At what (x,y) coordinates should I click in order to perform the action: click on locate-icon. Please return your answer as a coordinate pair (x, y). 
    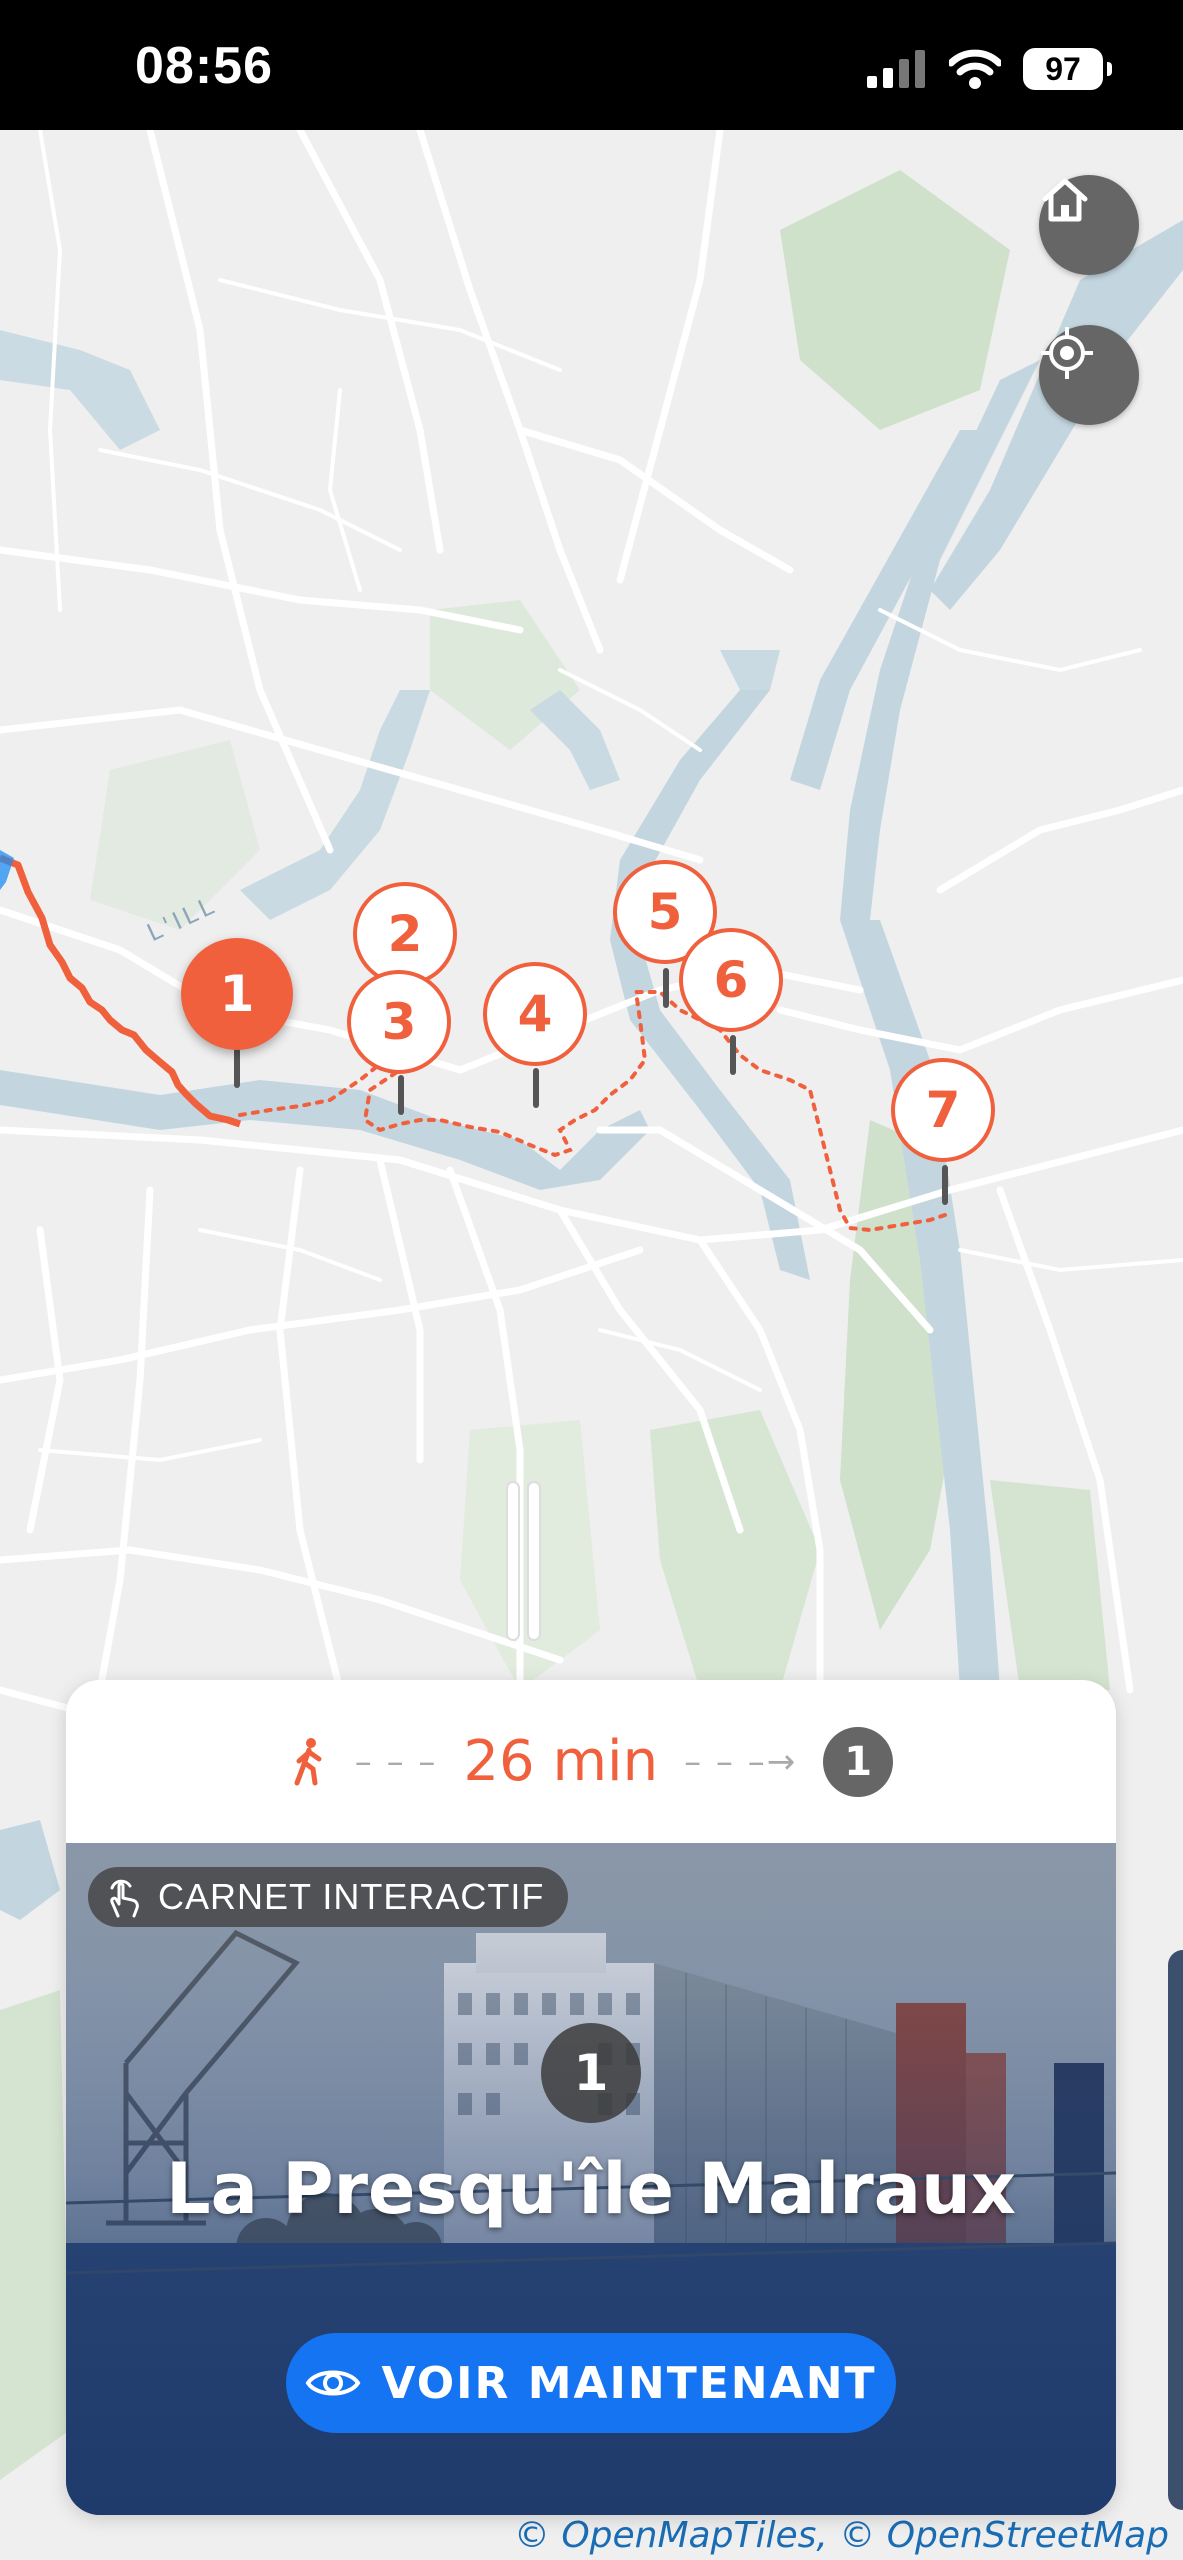
    Looking at the image, I should click on (1067, 353).